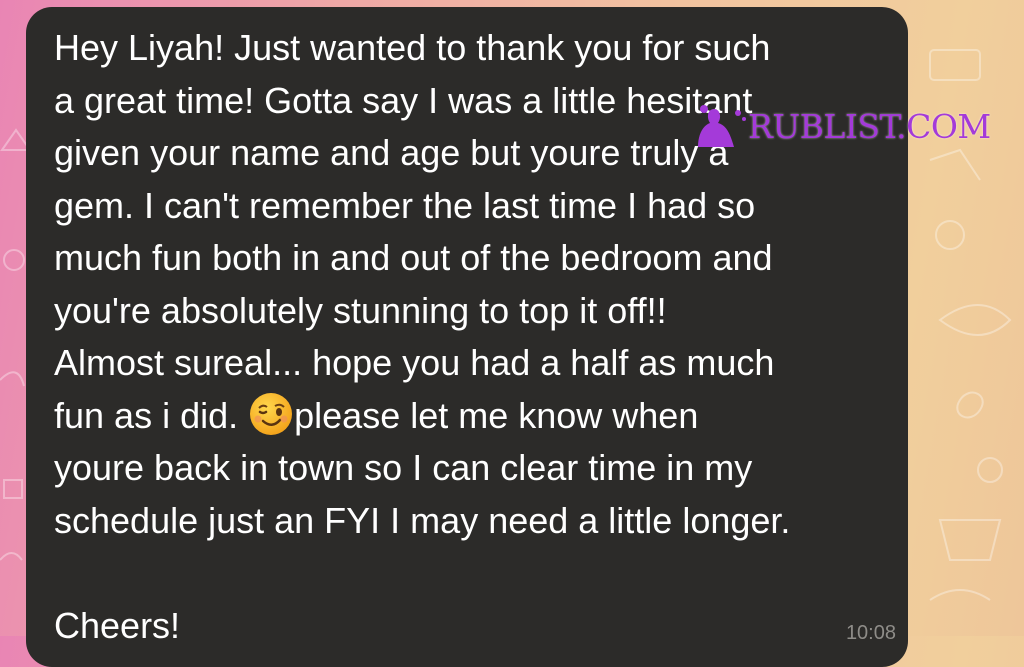 The height and width of the screenshot is (667, 1024). I want to click on message-line-part: please let me know when, so click(496, 415).